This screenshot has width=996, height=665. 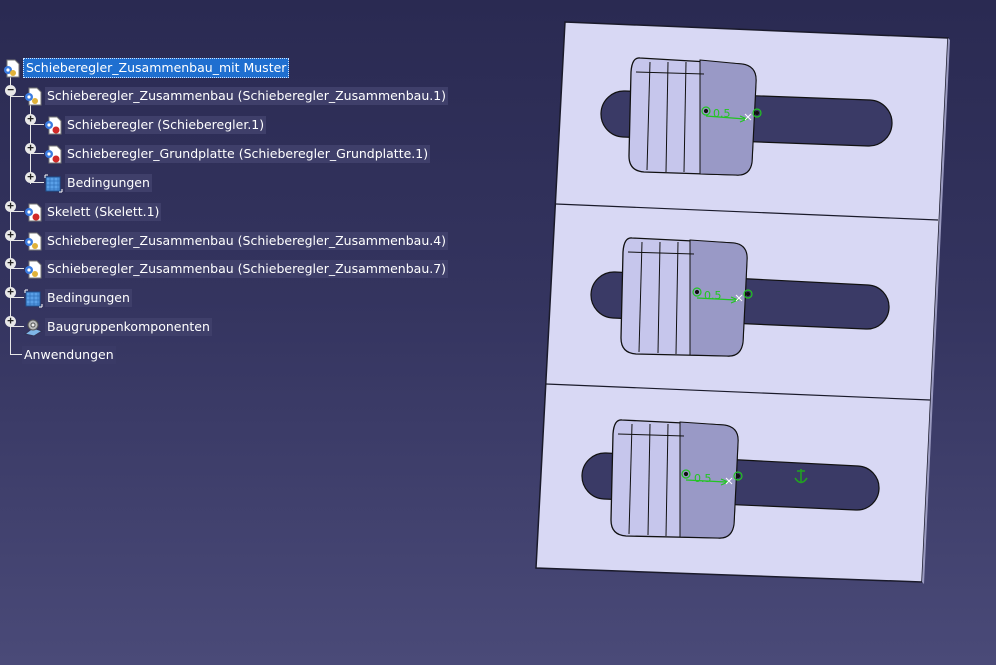 I want to click on tree-item-baugruppenkomponenten: Baugruppenkomponenten, so click(x=117, y=327).